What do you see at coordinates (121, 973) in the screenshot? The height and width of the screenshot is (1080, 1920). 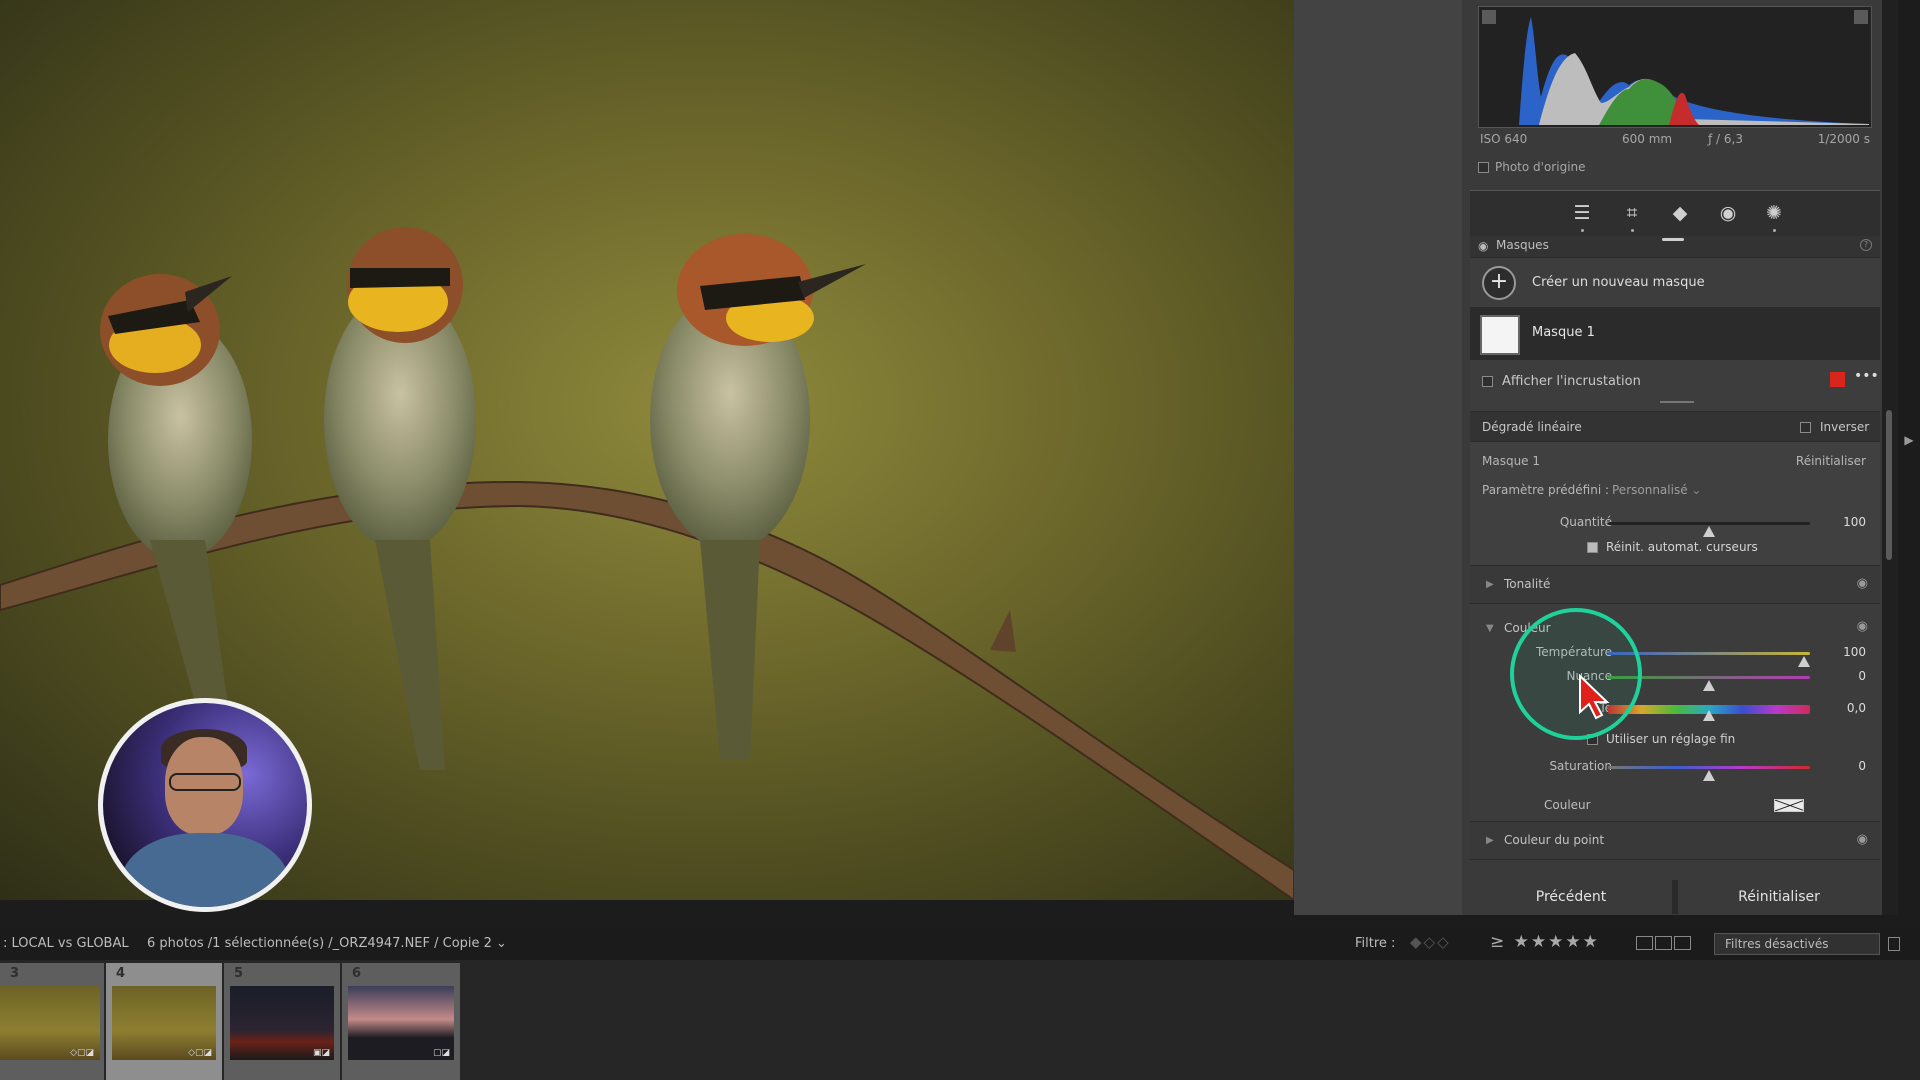 I see `thumbnail-number: 4` at bounding box center [121, 973].